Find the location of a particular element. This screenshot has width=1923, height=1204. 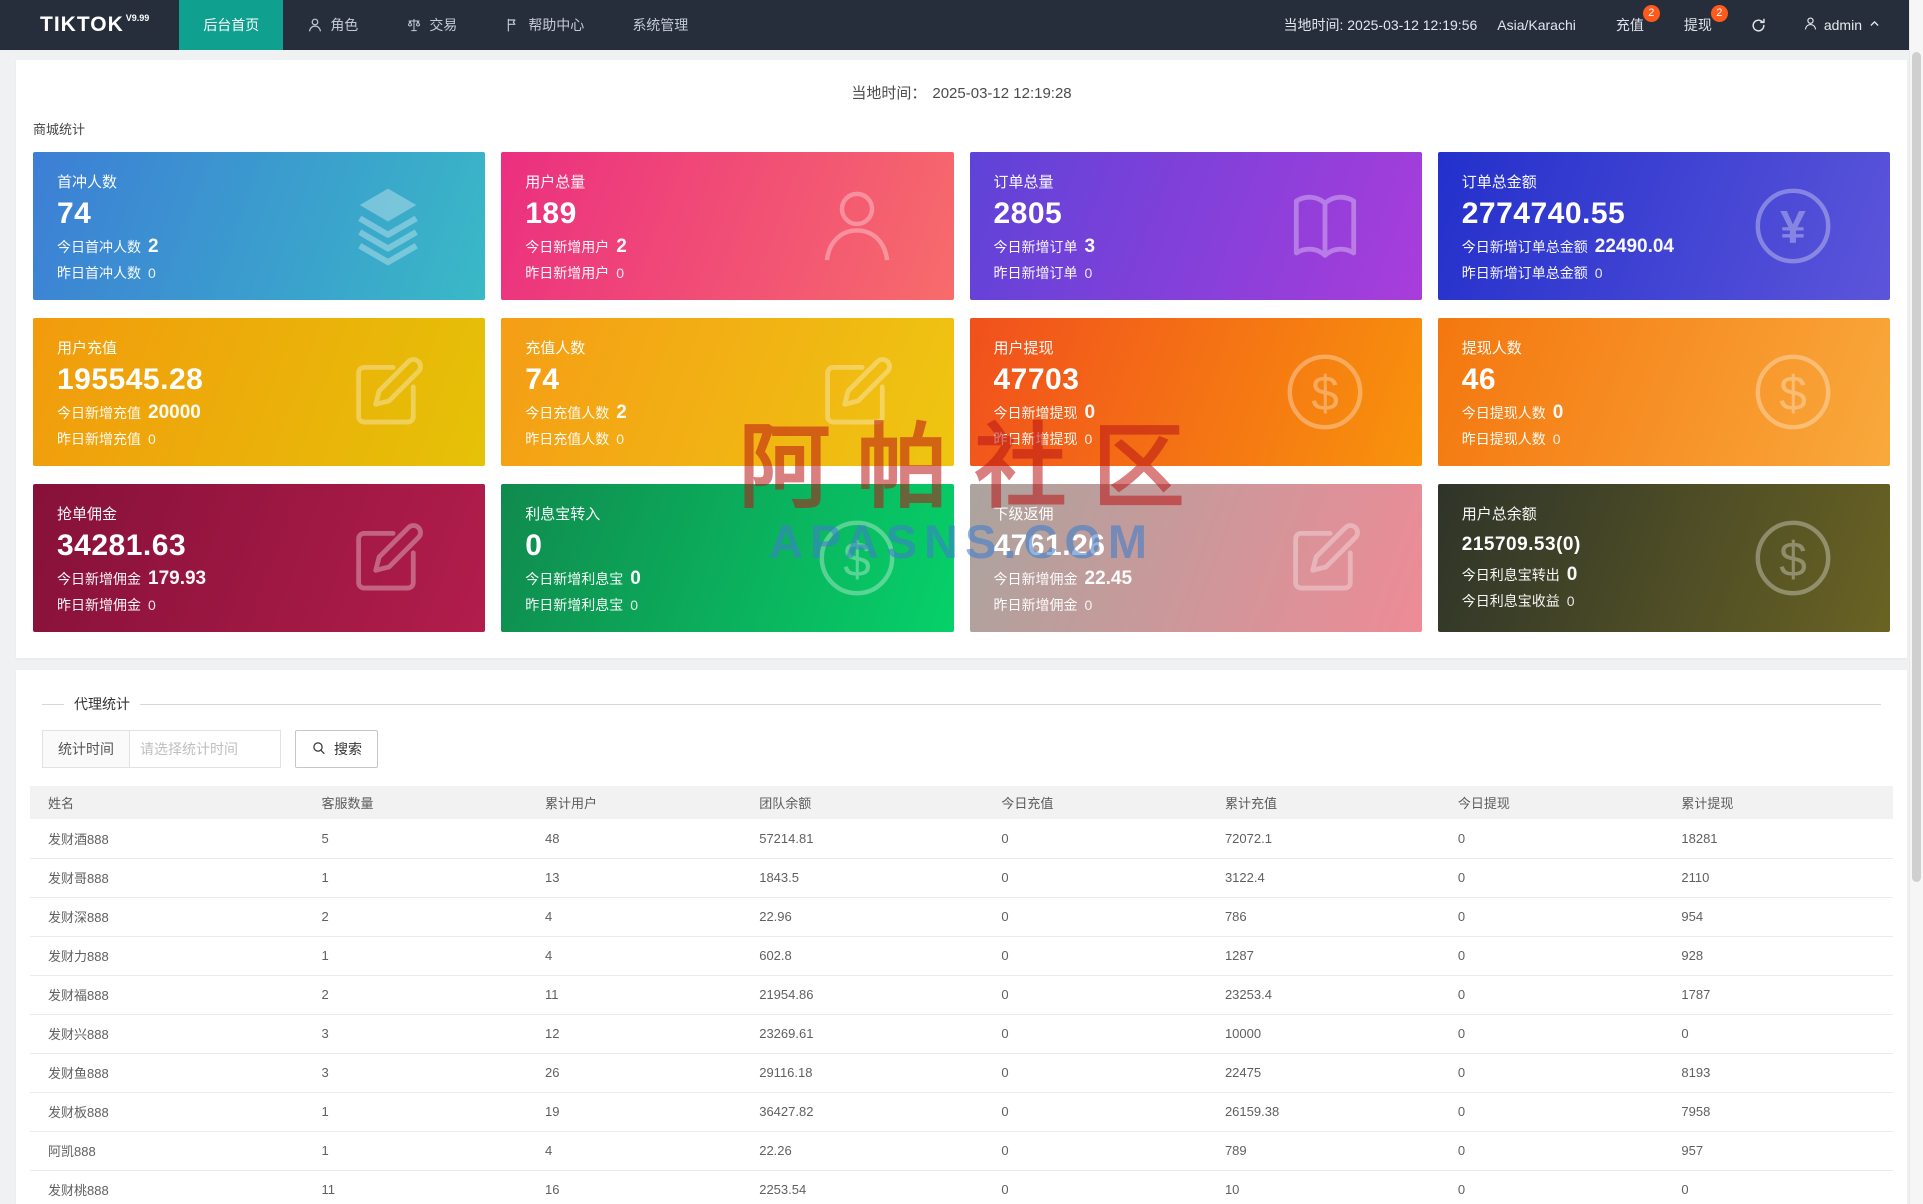

nav-item-2: 角色 is located at coordinates (332, 25).